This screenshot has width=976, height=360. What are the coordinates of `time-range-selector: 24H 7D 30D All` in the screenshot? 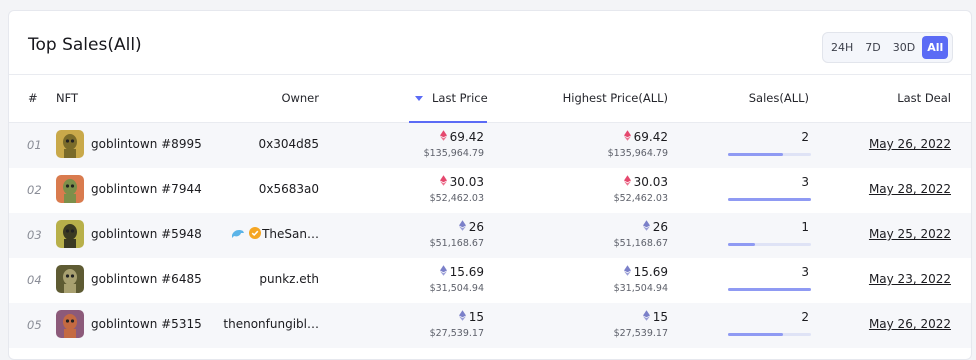 It's located at (887, 47).